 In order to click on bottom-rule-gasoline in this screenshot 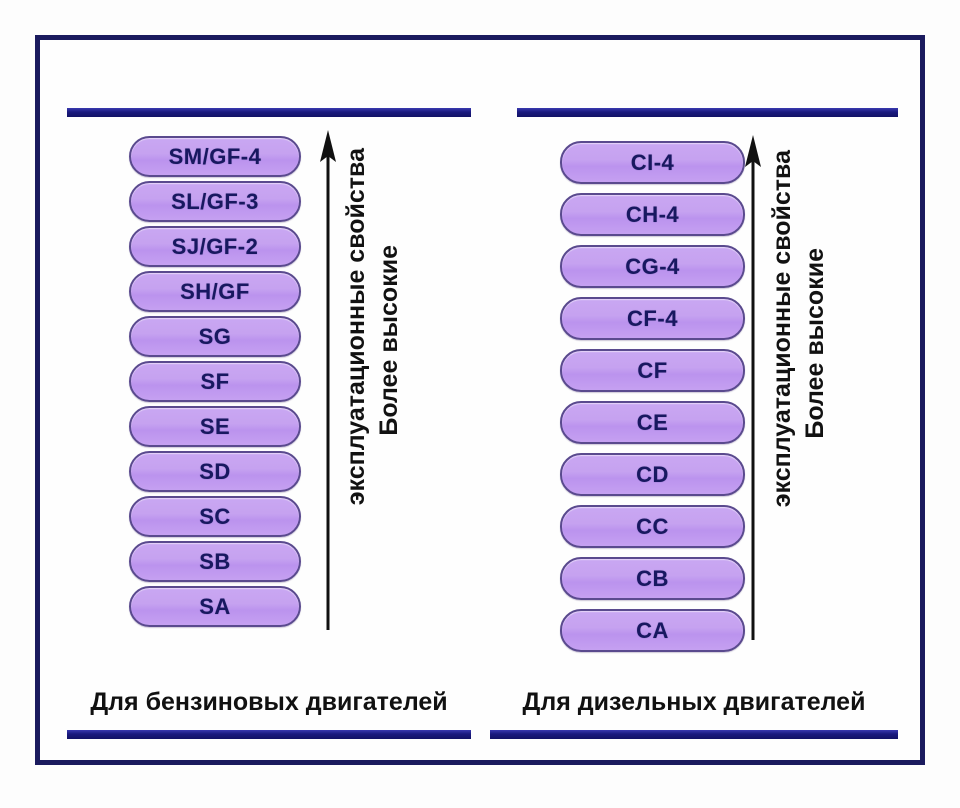, I will do `click(269, 734)`.